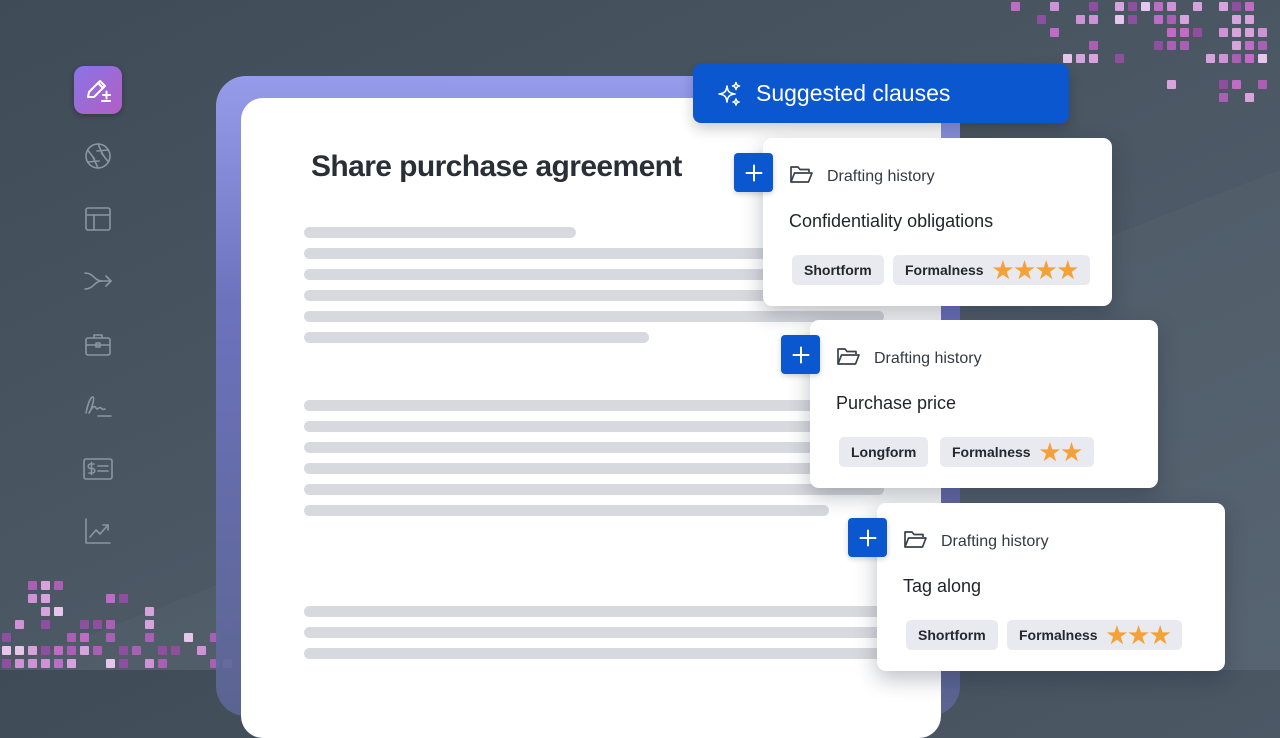  I want to click on length-tag: Longform, so click(884, 452).